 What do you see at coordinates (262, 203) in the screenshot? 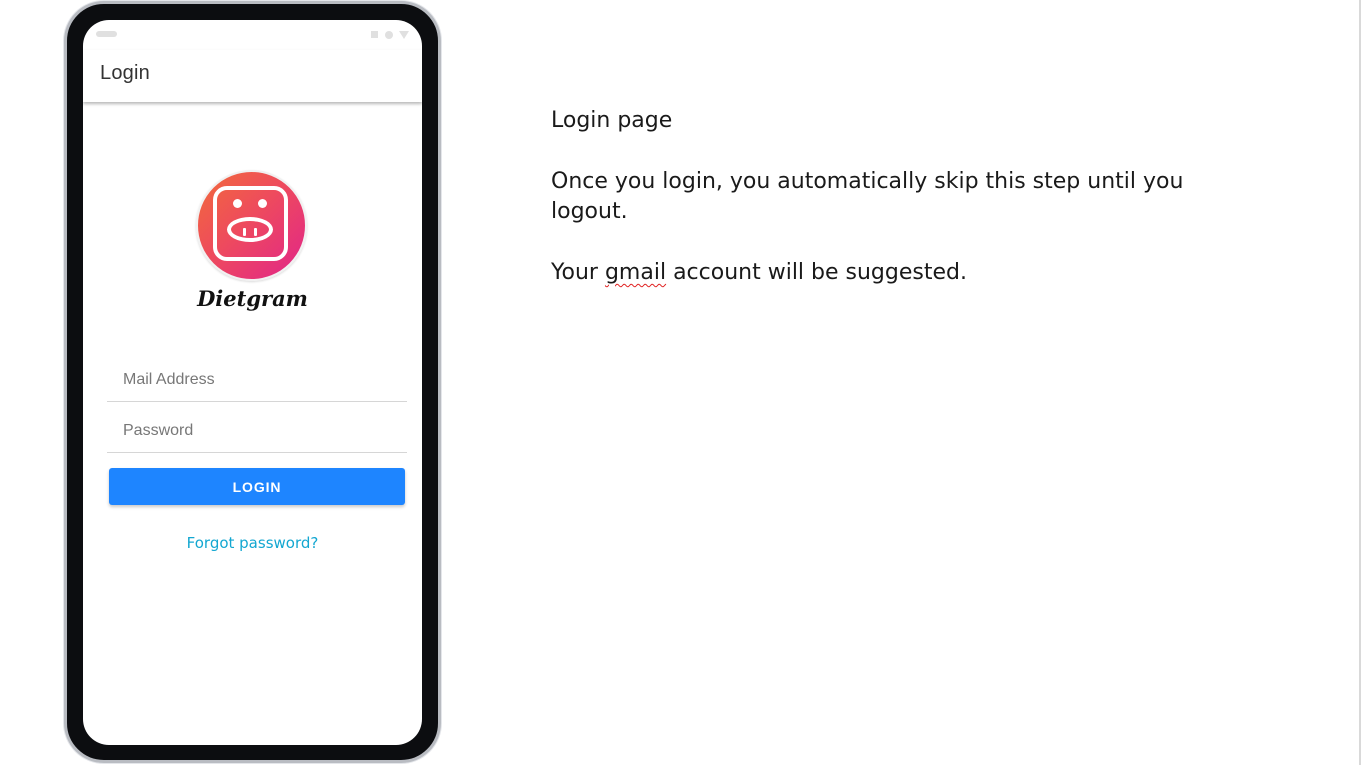
I see `logo-right-eye` at bounding box center [262, 203].